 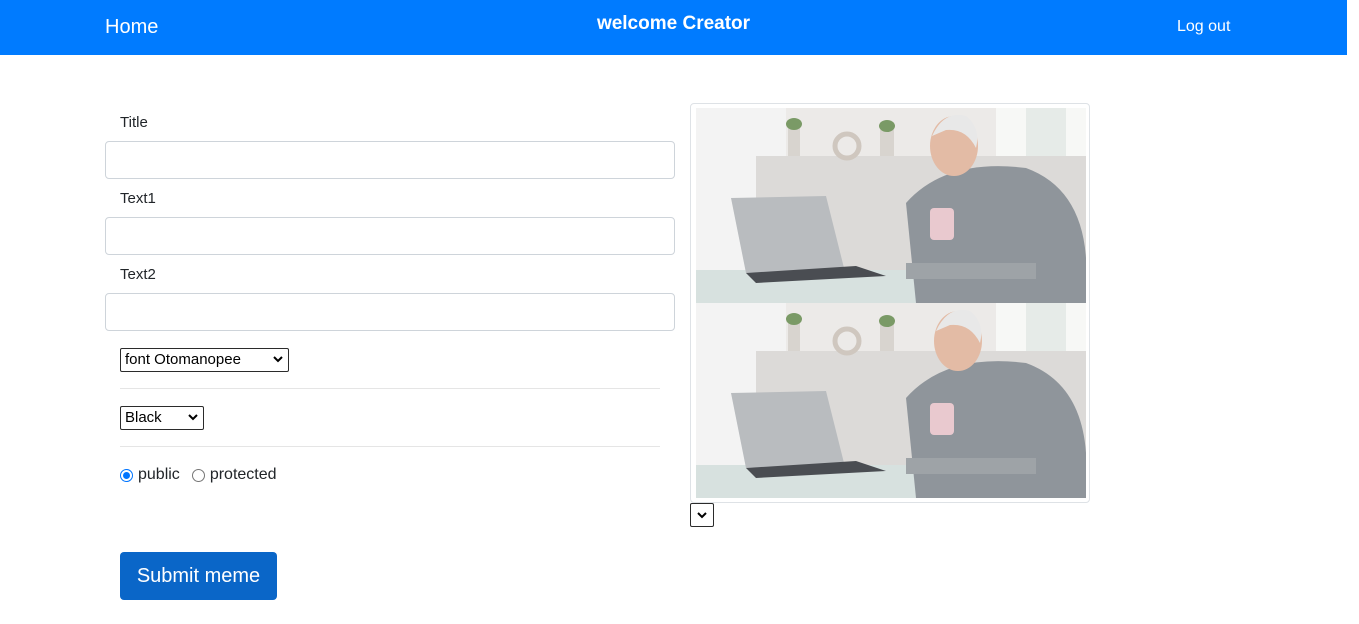 I want to click on text1-label: Text1, so click(x=138, y=198).